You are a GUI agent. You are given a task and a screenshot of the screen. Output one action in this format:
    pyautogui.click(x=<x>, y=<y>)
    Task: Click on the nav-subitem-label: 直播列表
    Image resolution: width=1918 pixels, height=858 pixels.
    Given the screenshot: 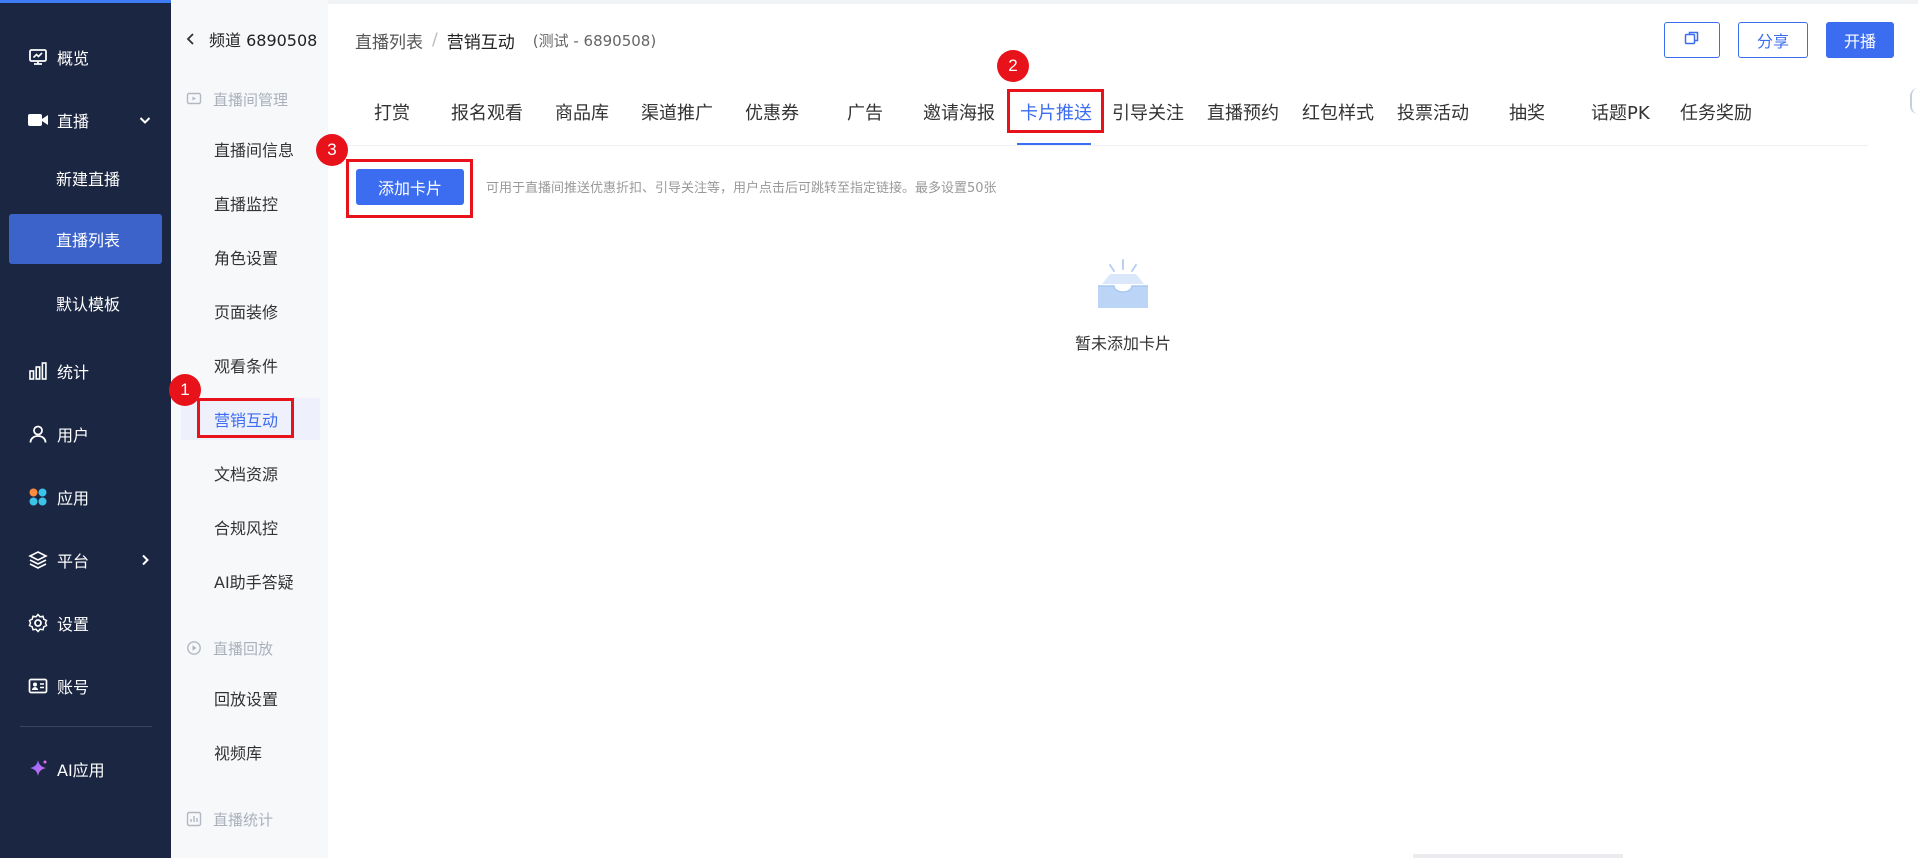 What is the action you would take?
    pyautogui.click(x=88, y=240)
    